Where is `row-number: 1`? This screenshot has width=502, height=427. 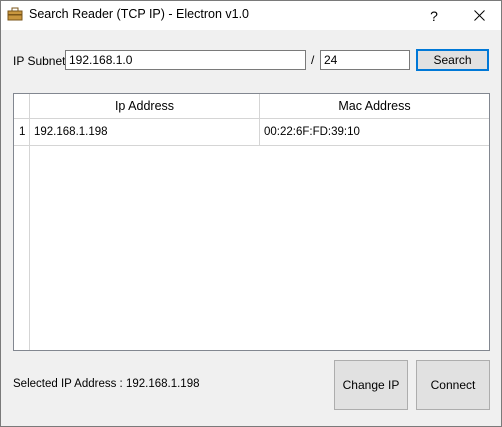
row-number: 1 is located at coordinates (22, 132).